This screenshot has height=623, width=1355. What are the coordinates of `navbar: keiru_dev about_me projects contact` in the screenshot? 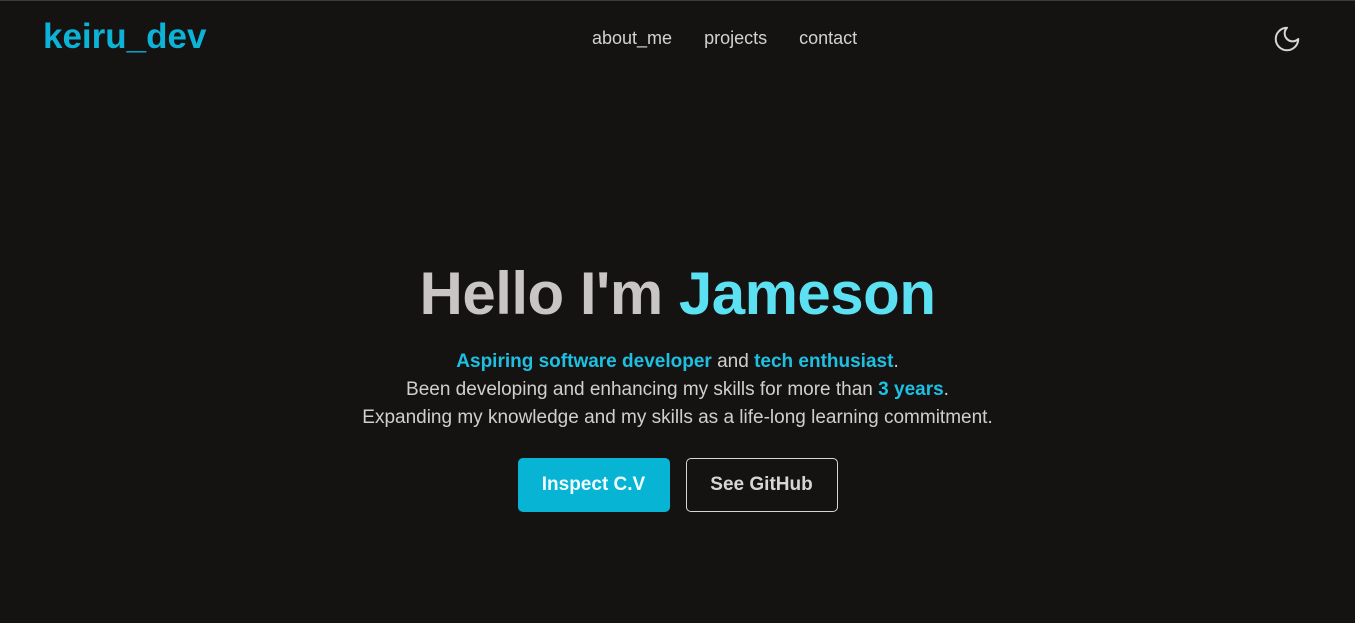 It's located at (677, 38).